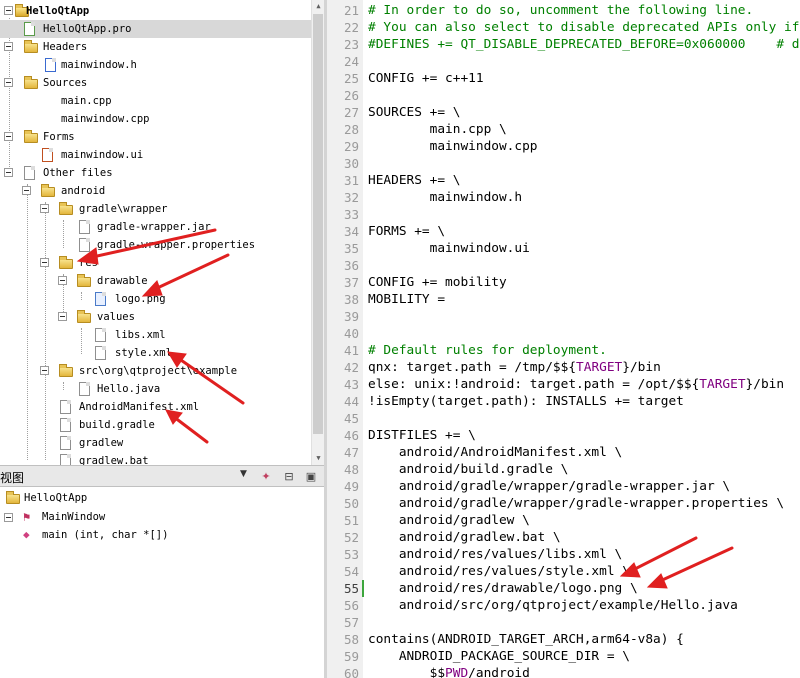 This screenshot has width=800, height=678. Describe the element at coordinates (495, 554) in the screenshot. I see `code-line: android/res/values/libs.xml \` at that location.